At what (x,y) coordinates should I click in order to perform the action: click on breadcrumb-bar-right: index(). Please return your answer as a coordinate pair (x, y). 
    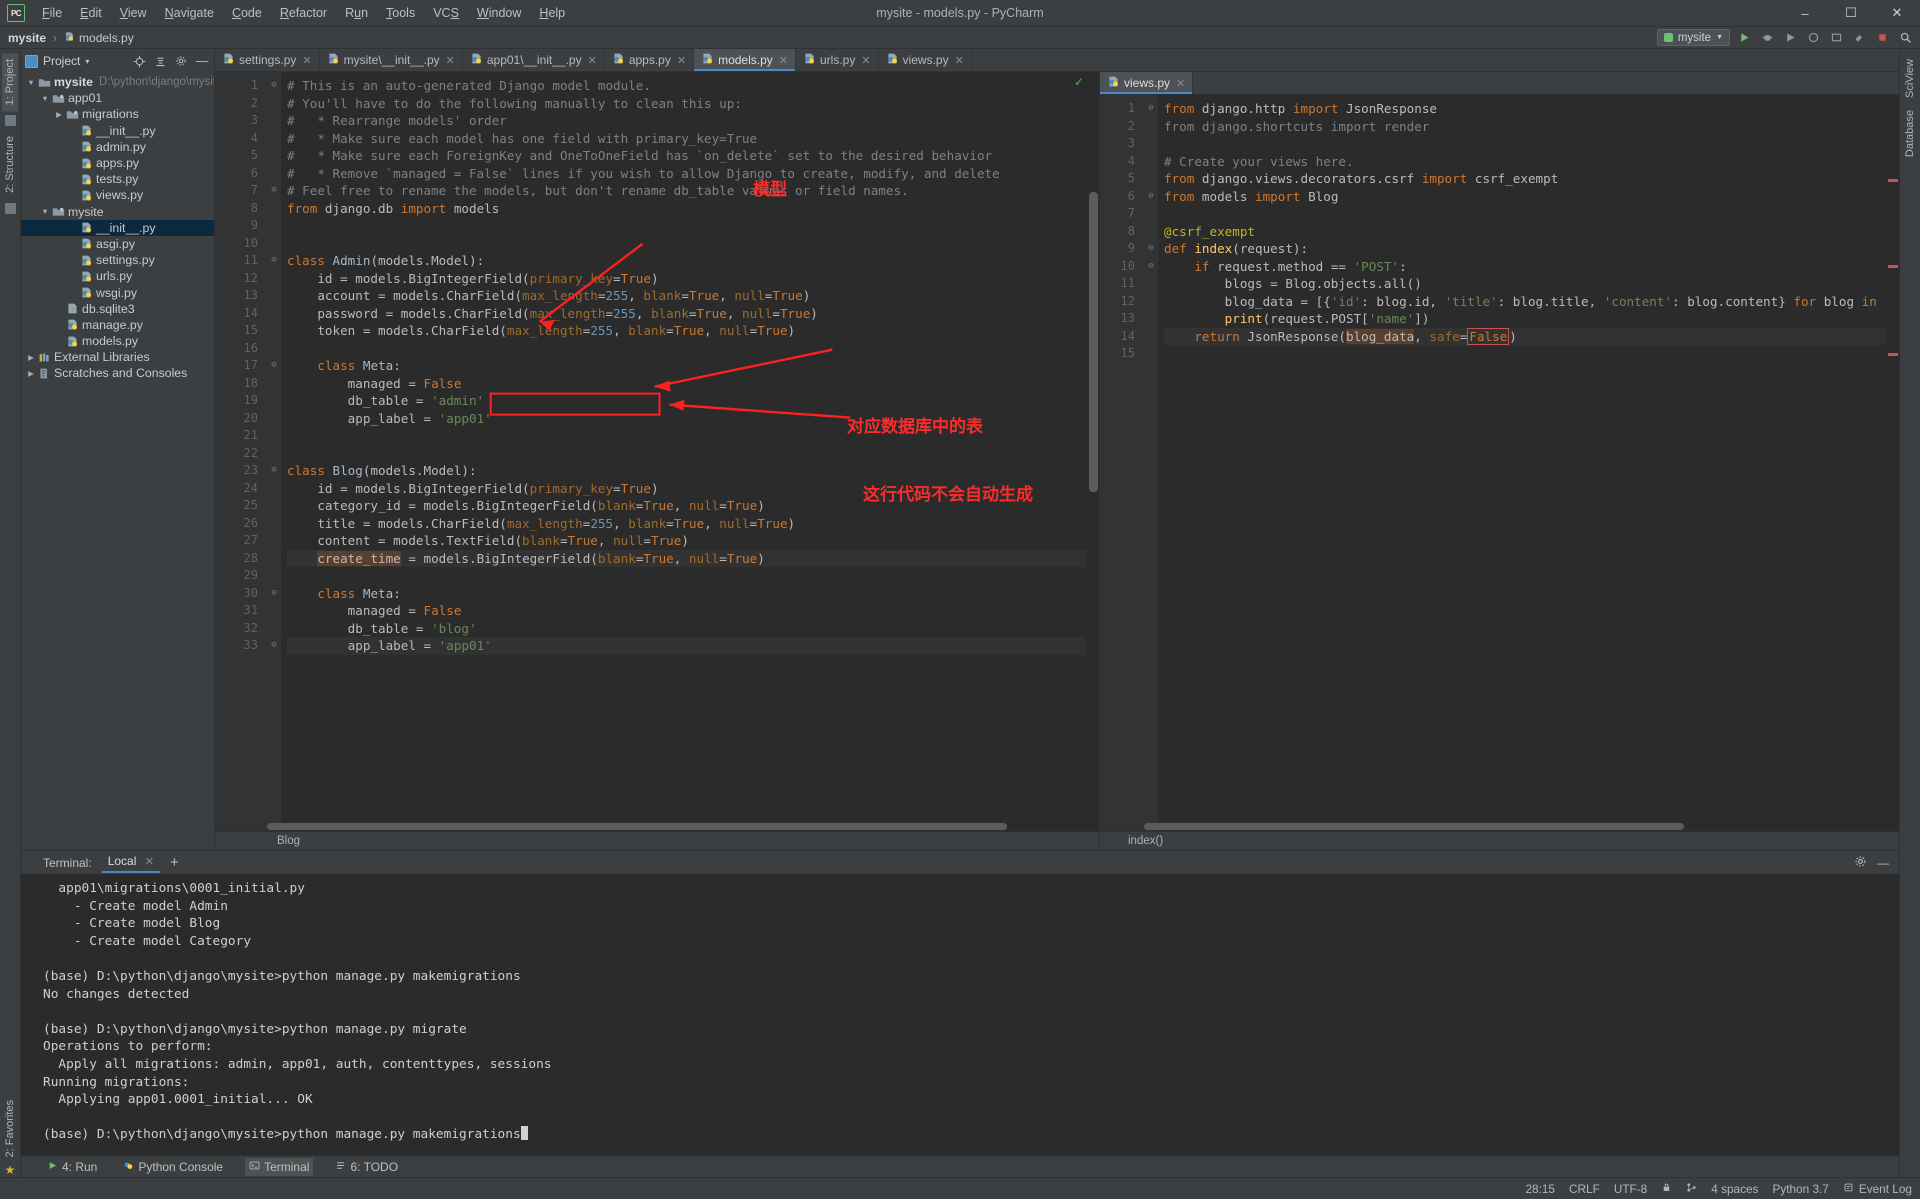
    Looking at the image, I should click on (1499, 840).